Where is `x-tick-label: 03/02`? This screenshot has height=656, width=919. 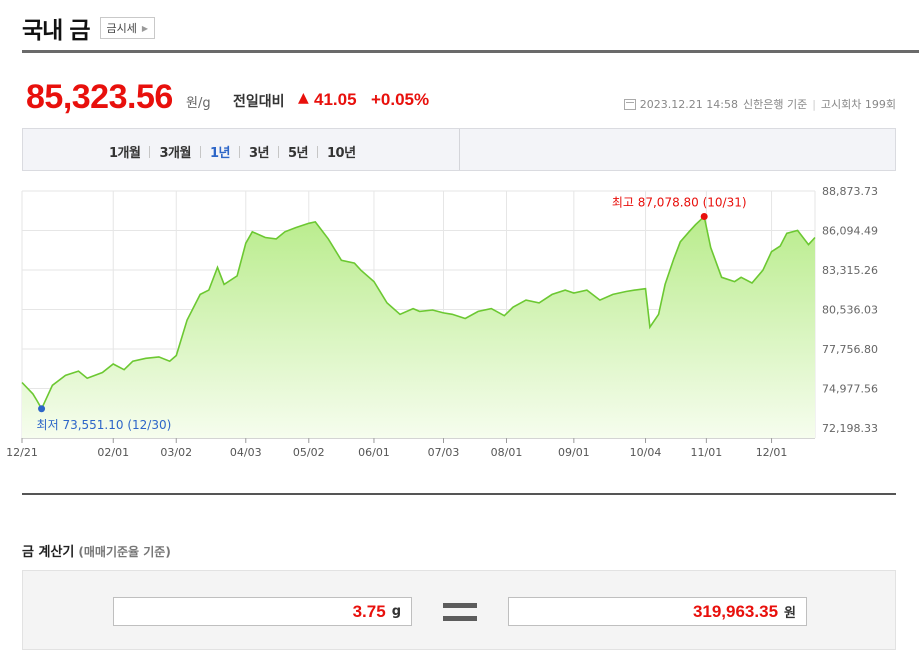
x-tick-label: 03/02 is located at coordinates (176, 452).